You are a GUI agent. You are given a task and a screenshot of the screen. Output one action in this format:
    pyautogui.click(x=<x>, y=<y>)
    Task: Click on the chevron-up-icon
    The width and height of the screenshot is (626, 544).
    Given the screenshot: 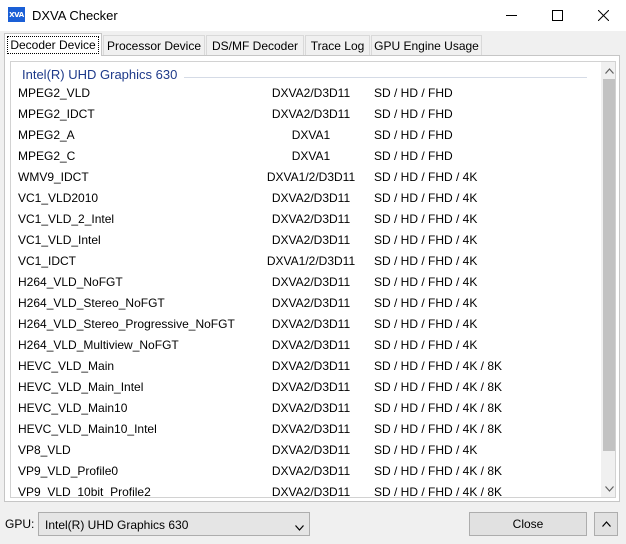 What is the action you would take?
    pyautogui.click(x=609, y=70)
    